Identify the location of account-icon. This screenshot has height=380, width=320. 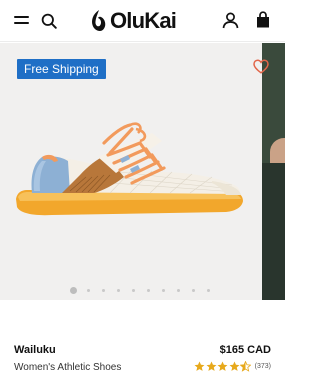
(230, 20).